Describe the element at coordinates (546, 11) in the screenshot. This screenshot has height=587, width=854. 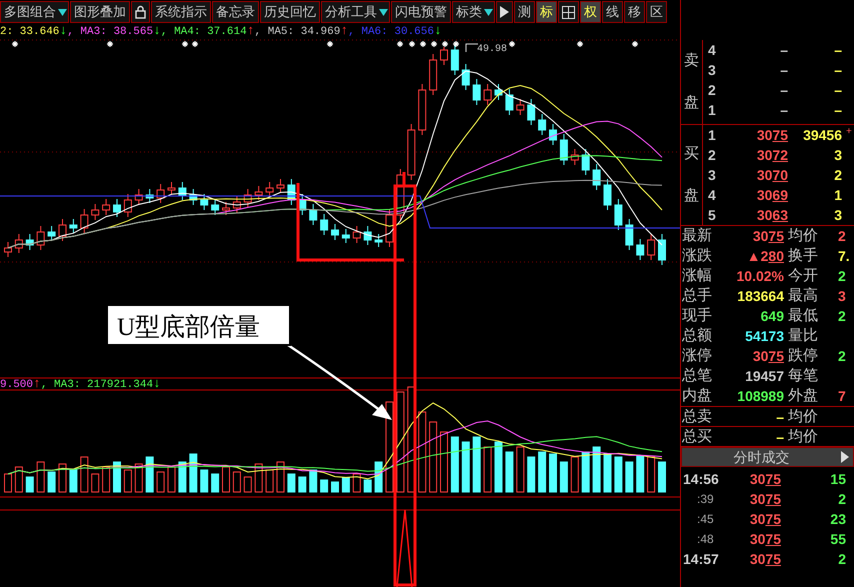
I see `toolbar-button: 标` at that location.